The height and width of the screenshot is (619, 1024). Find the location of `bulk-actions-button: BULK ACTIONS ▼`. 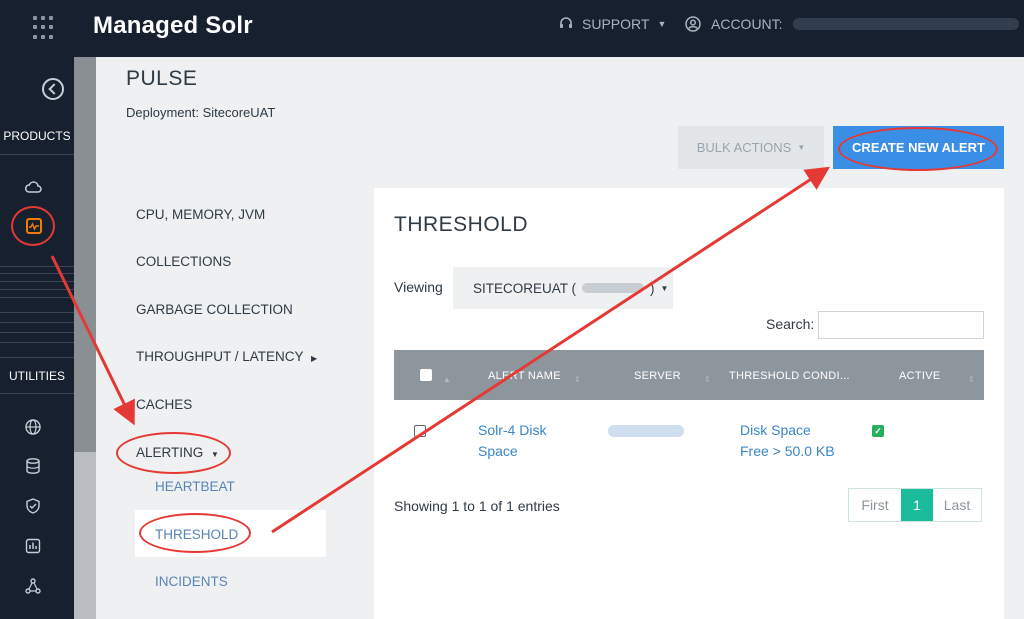

bulk-actions-button: BULK ACTIONS ▼ is located at coordinates (751, 147).